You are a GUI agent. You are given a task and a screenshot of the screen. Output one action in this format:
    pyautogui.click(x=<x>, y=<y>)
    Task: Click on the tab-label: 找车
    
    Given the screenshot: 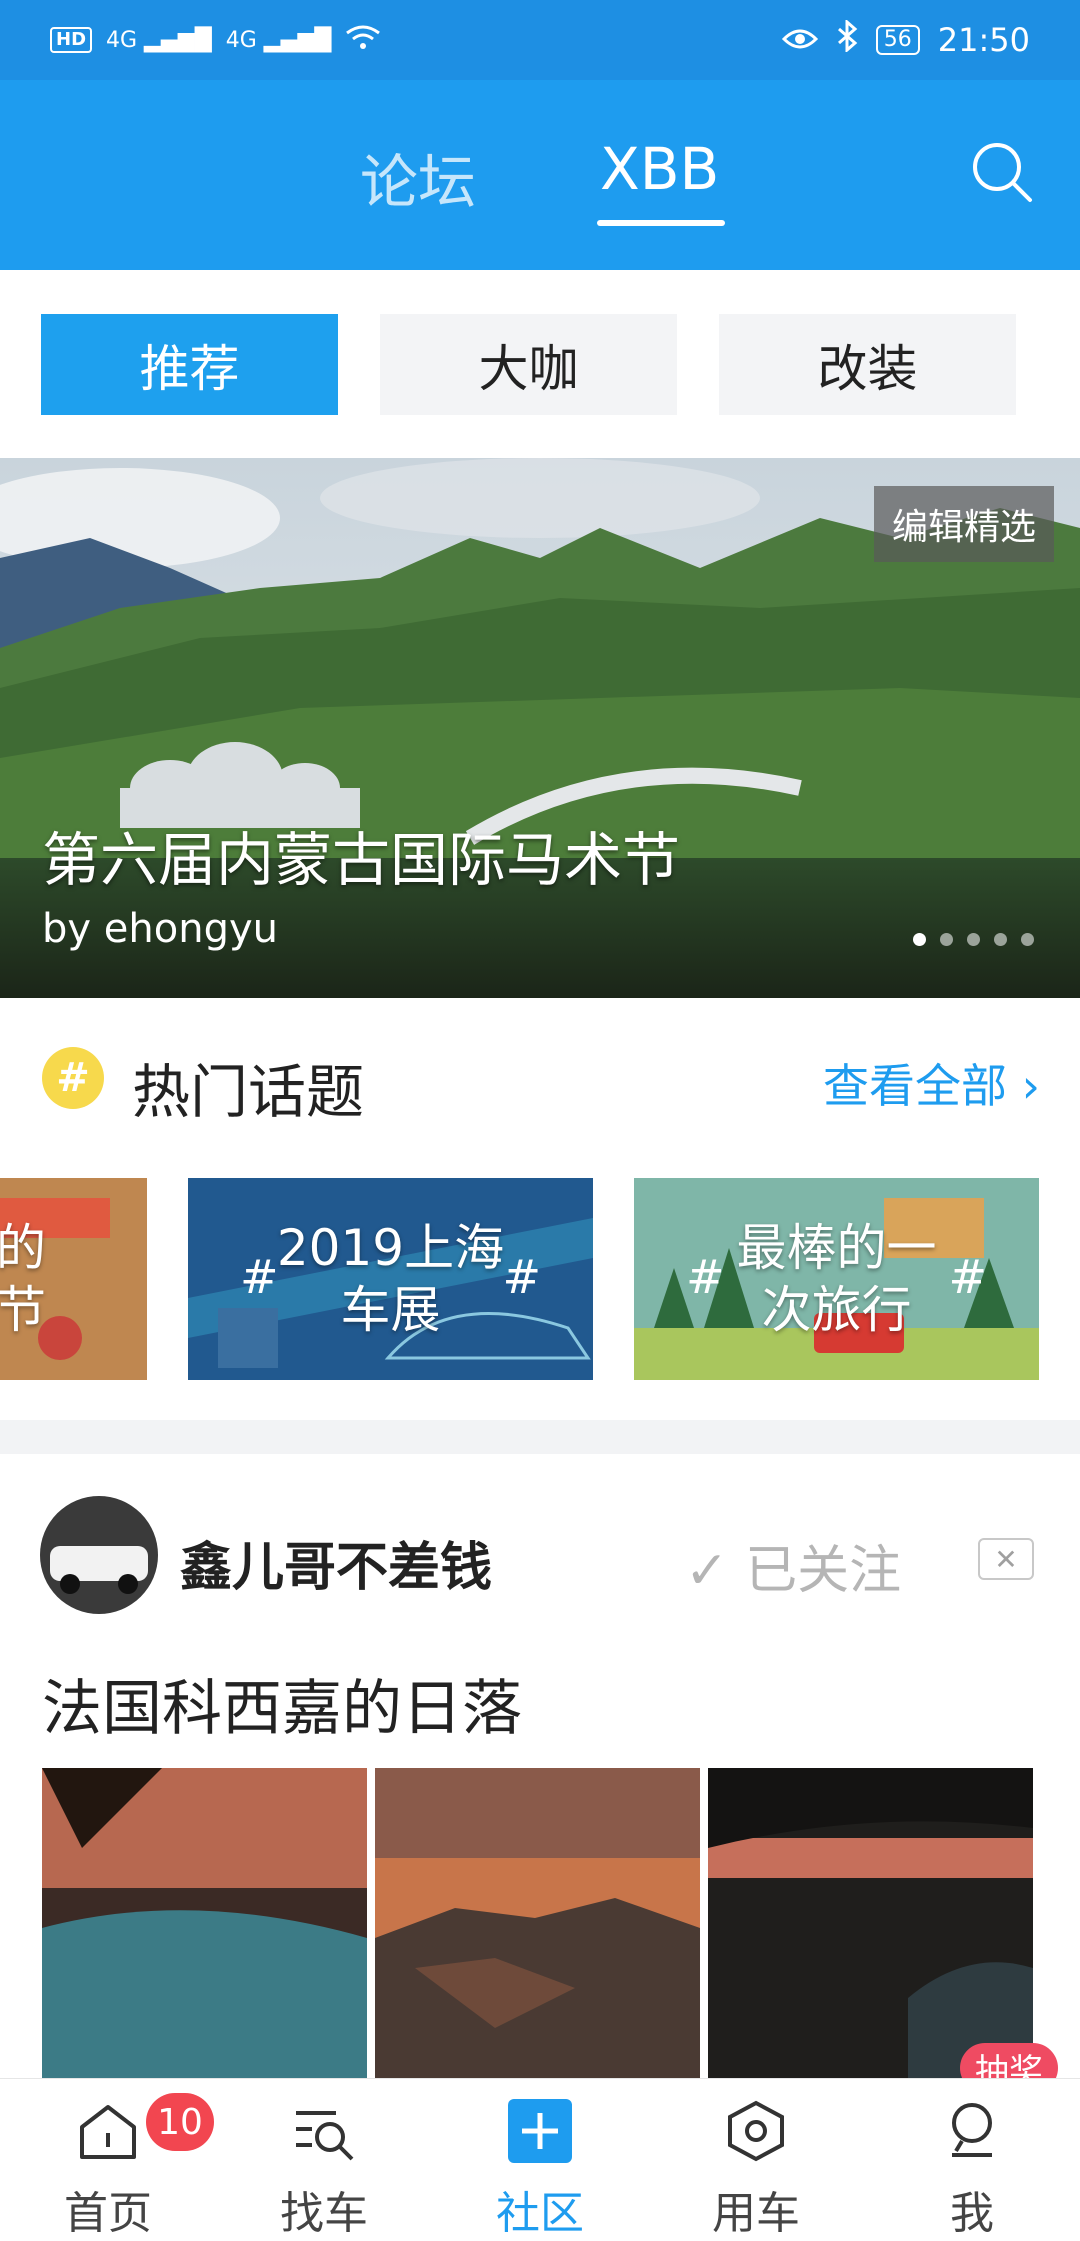 What is the action you would take?
    pyautogui.click(x=324, y=2213)
    